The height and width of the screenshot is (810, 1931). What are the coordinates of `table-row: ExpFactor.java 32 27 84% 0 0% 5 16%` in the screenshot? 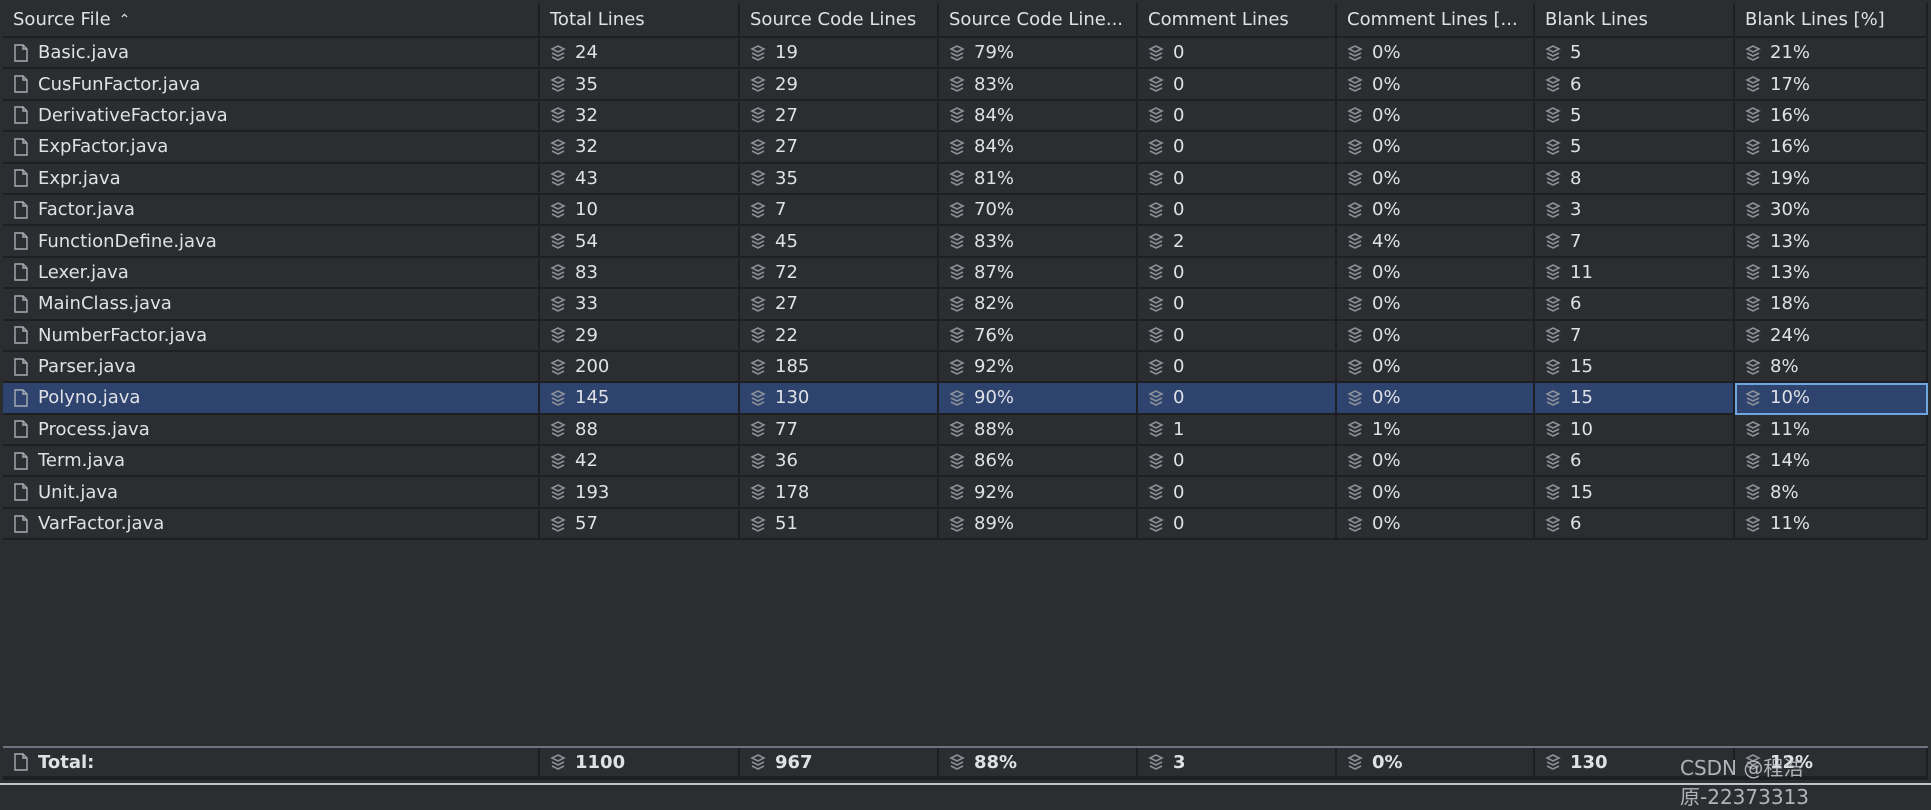 It's located at (965, 148).